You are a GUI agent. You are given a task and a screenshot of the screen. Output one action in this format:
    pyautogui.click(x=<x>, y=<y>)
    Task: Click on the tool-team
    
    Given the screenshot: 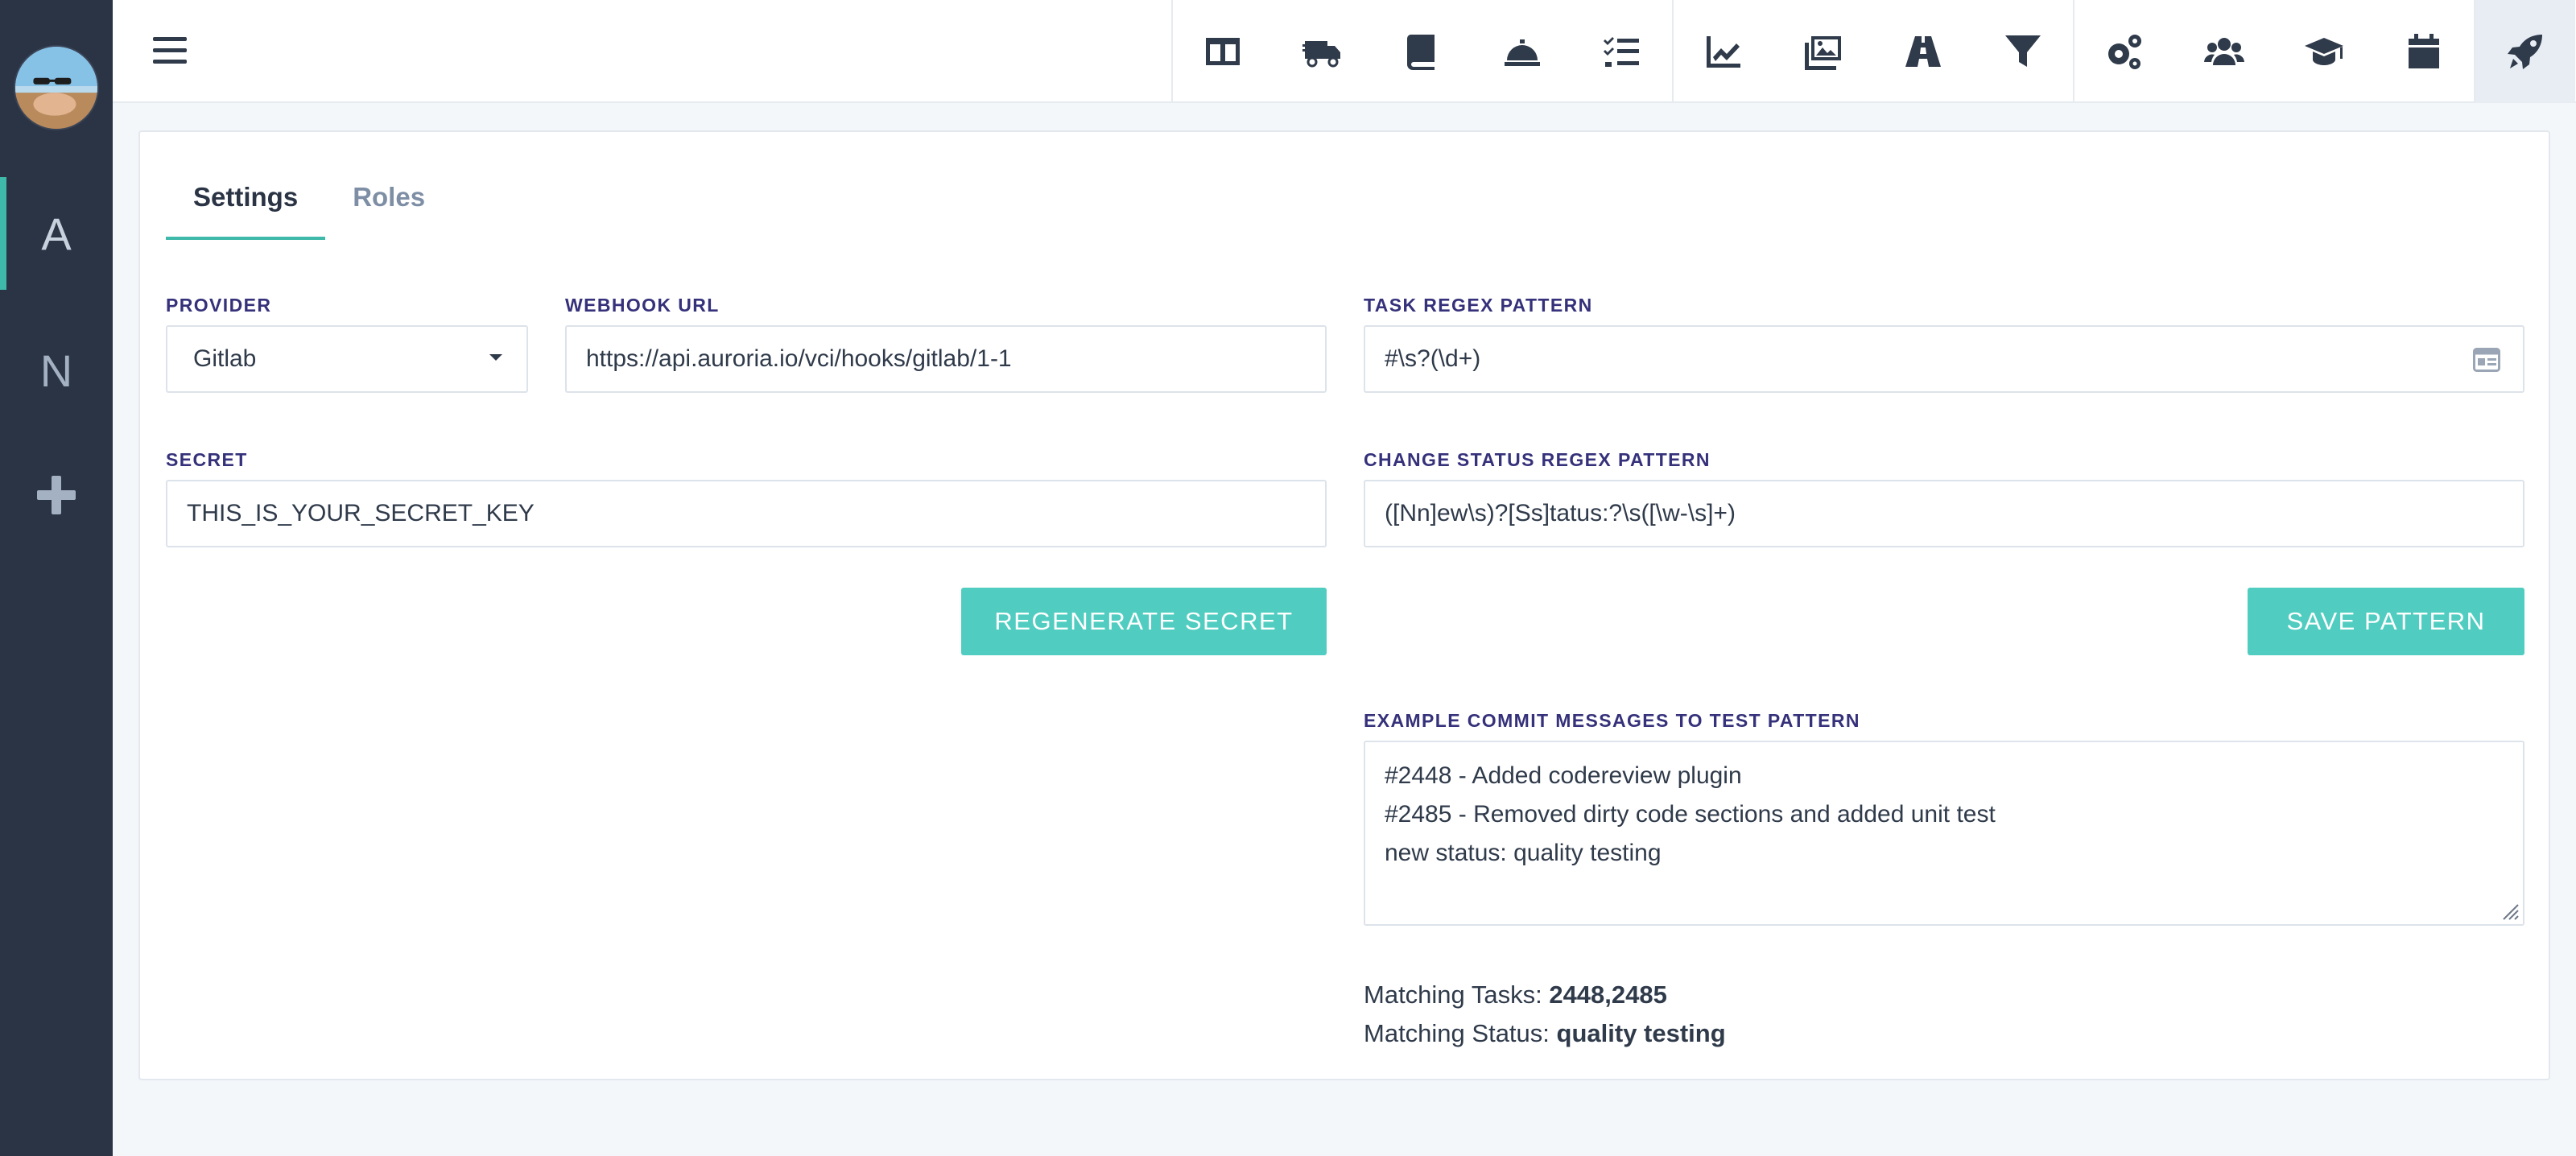 What is the action you would take?
    pyautogui.click(x=2224, y=51)
    